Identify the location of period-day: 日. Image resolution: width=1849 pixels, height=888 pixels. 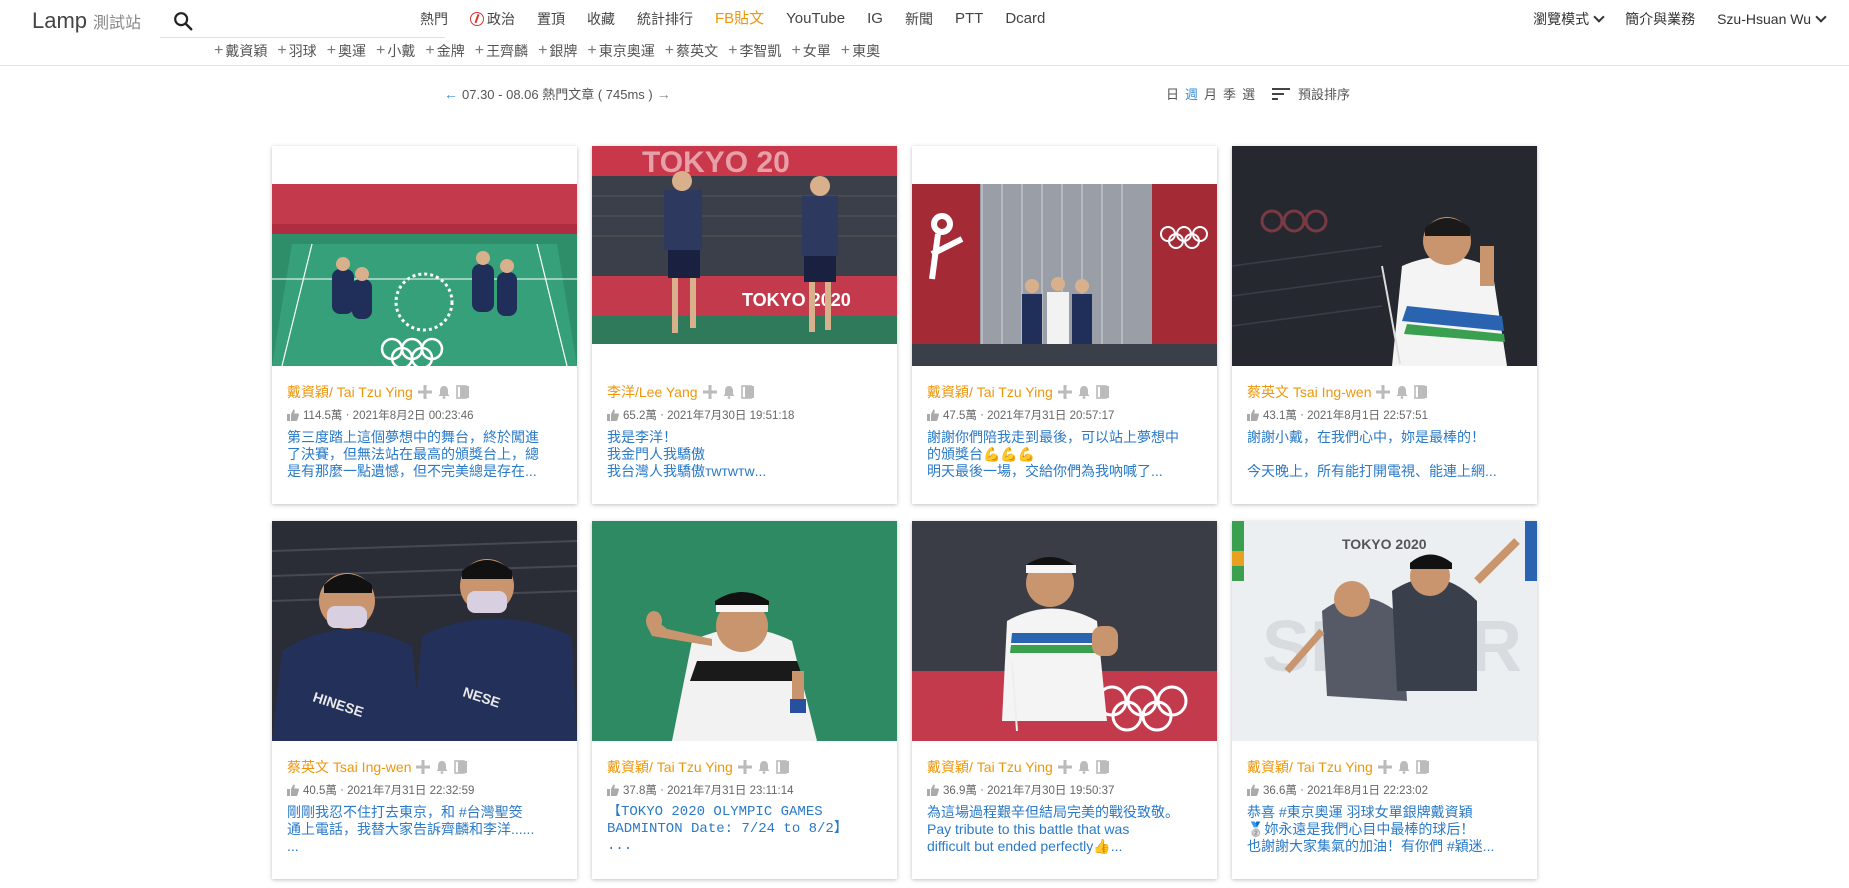
(1172, 93).